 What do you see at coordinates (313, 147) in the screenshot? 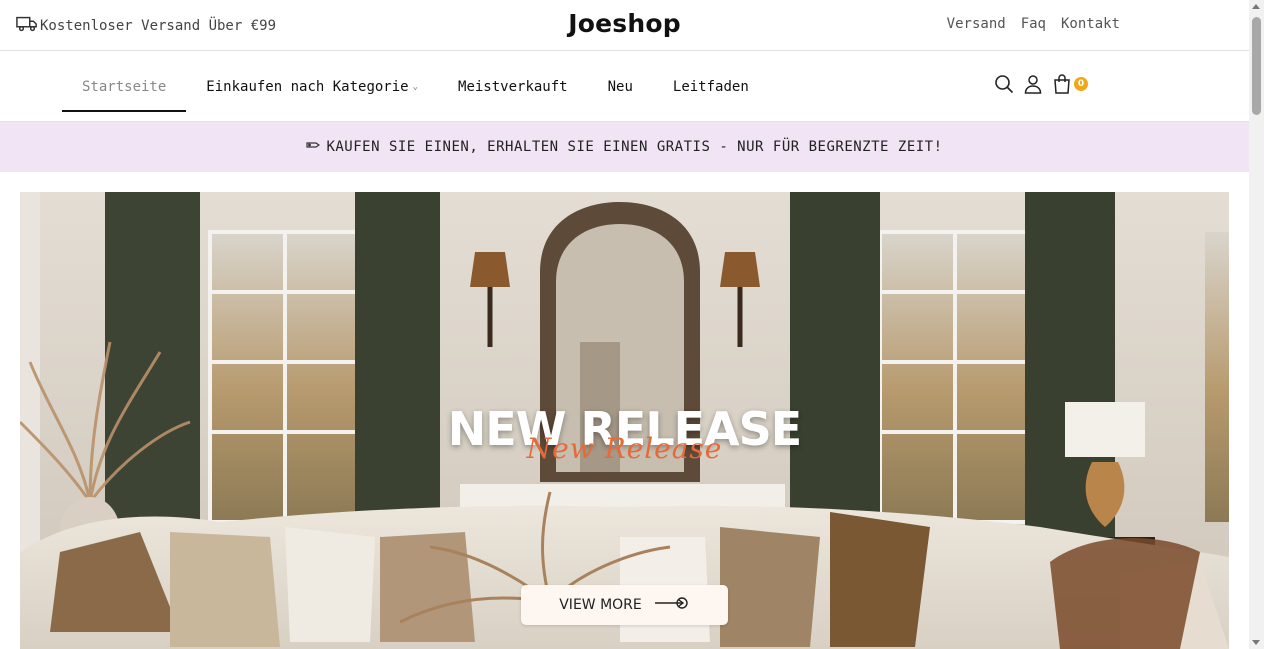
I see `sale-tag-icon` at bounding box center [313, 147].